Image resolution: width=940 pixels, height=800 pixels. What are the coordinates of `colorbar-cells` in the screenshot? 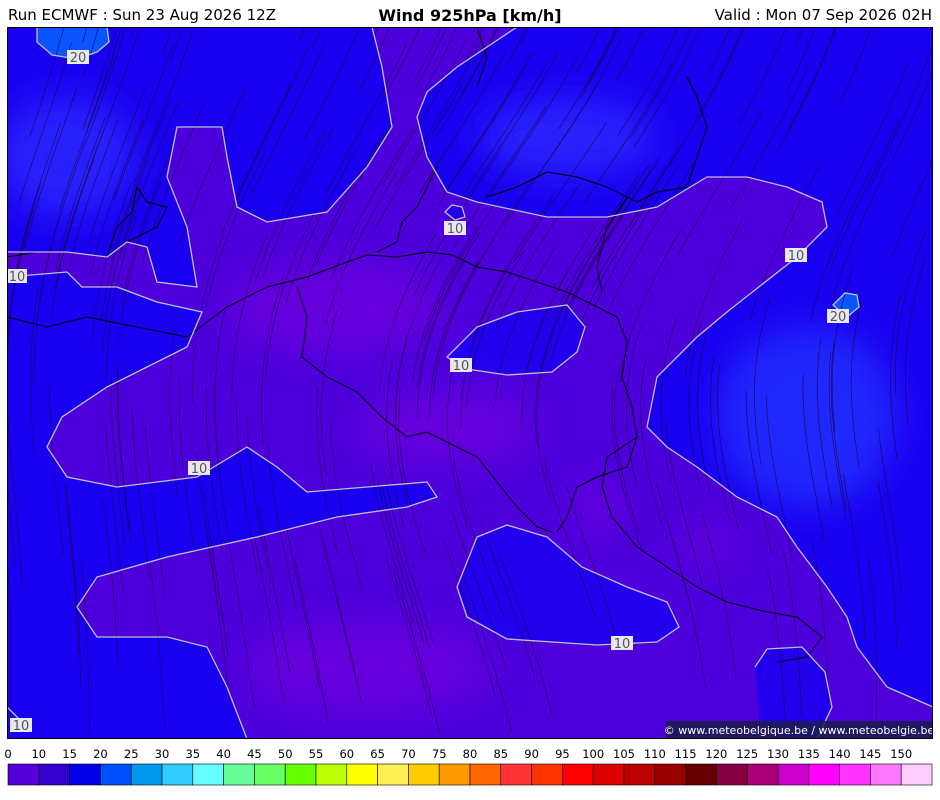 It's located at (470, 774).